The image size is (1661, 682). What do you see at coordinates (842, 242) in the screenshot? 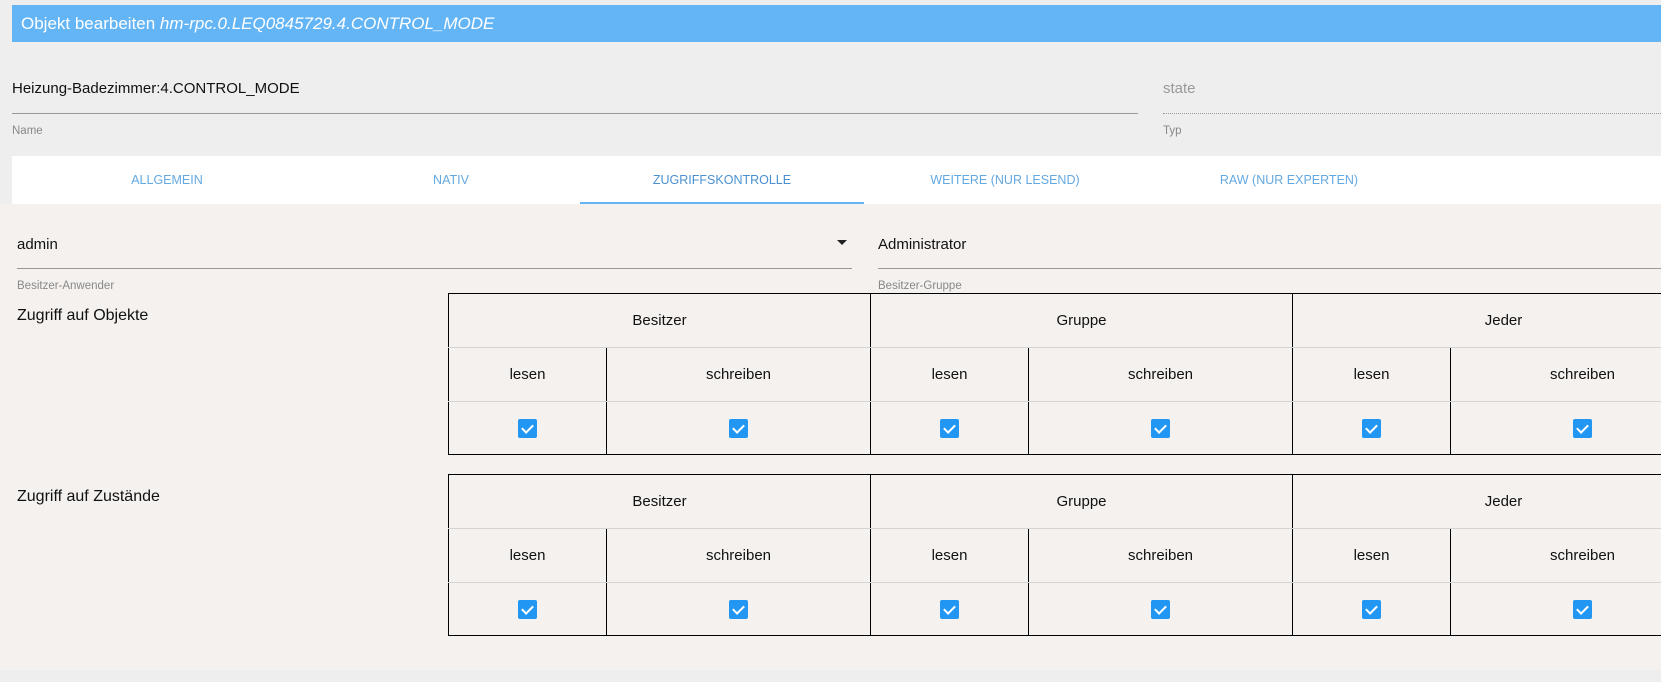
I see `dropdown-arrow-icon` at bounding box center [842, 242].